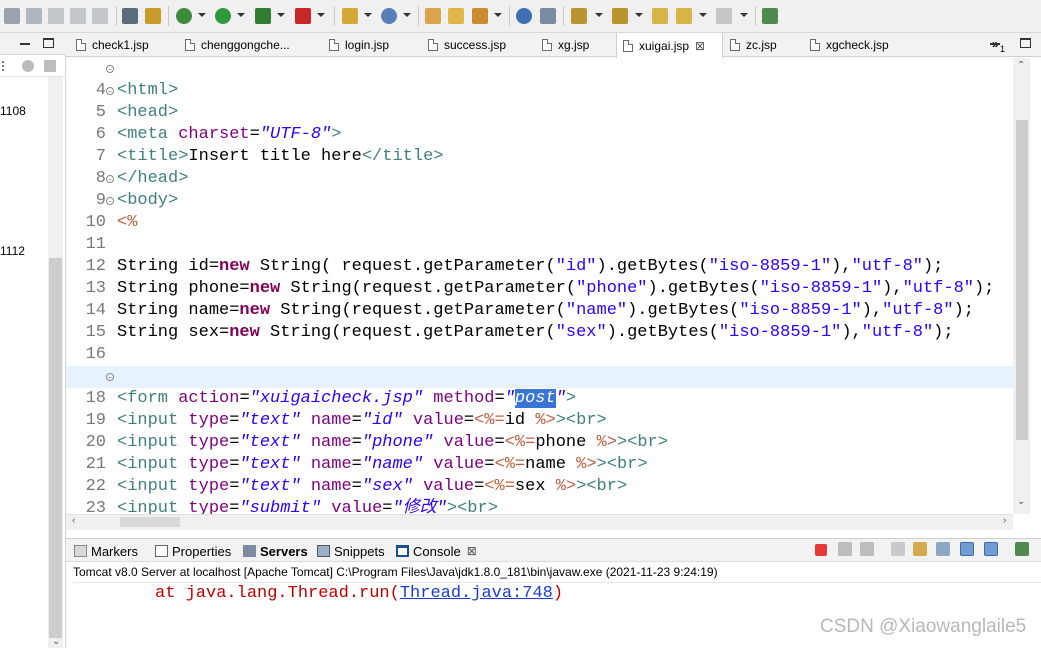 The image size is (1041, 648). Describe the element at coordinates (524, 16) in the screenshot. I see `web-icon` at that location.